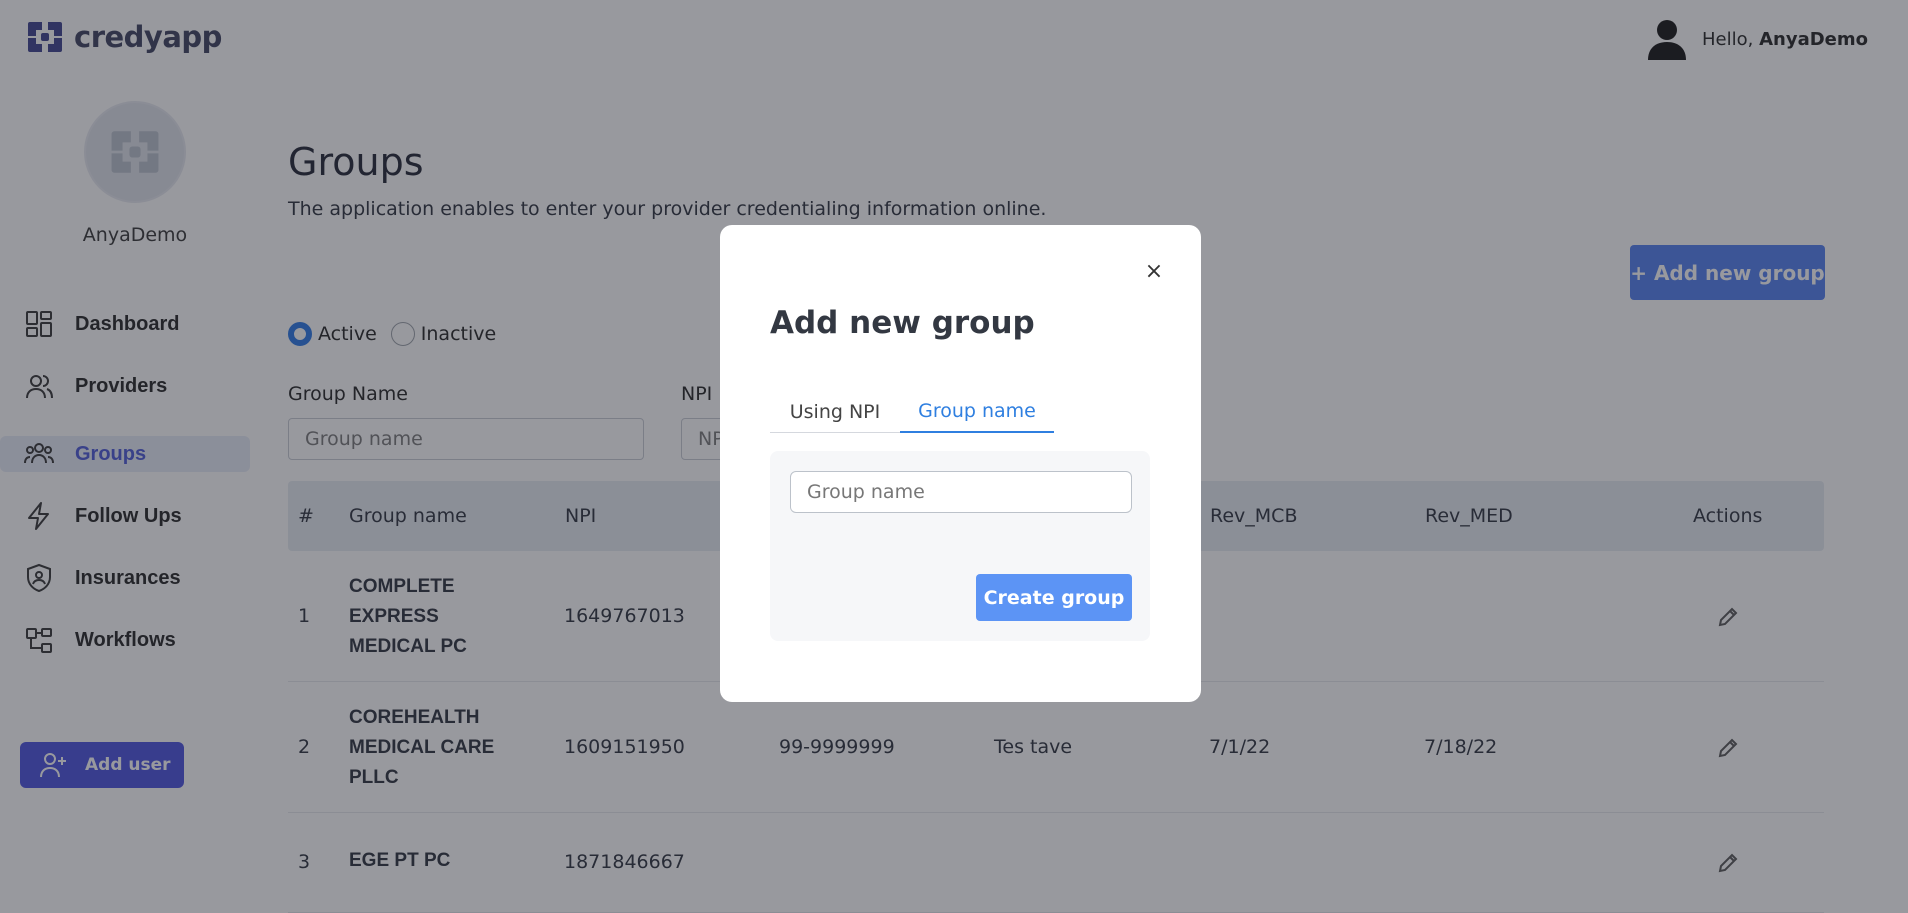 The height and width of the screenshot is (913, 1908). I want to click on create-group-button: Create group, so click(1054, 597).